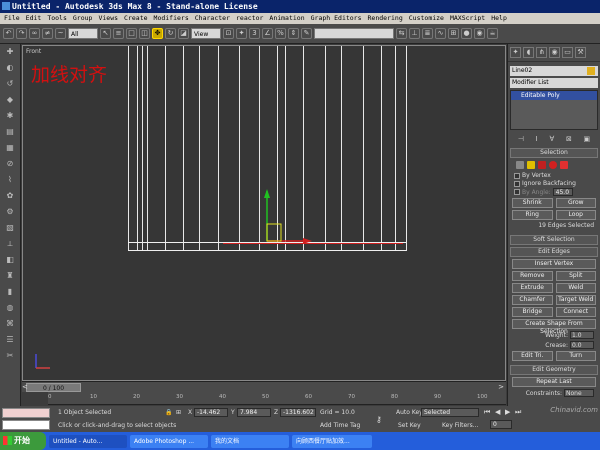  Describe the element at coordinates (108, 18) in the screenshot. I see `menu-views: Views` at that location.